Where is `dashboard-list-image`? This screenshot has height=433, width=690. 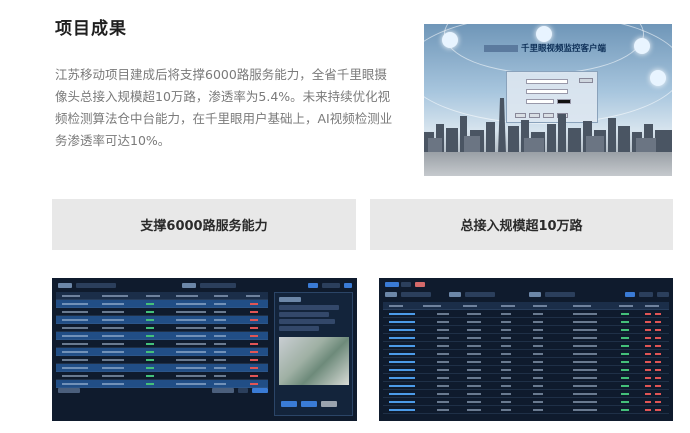 dashboard-list-image is located at coordinates (204, 349).